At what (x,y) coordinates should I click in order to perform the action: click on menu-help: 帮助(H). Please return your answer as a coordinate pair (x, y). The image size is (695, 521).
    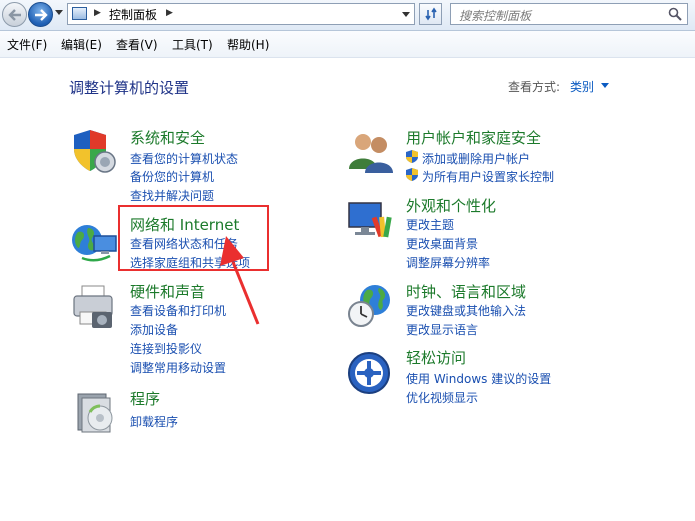
    Looking at the image, I should click on (248, 44).